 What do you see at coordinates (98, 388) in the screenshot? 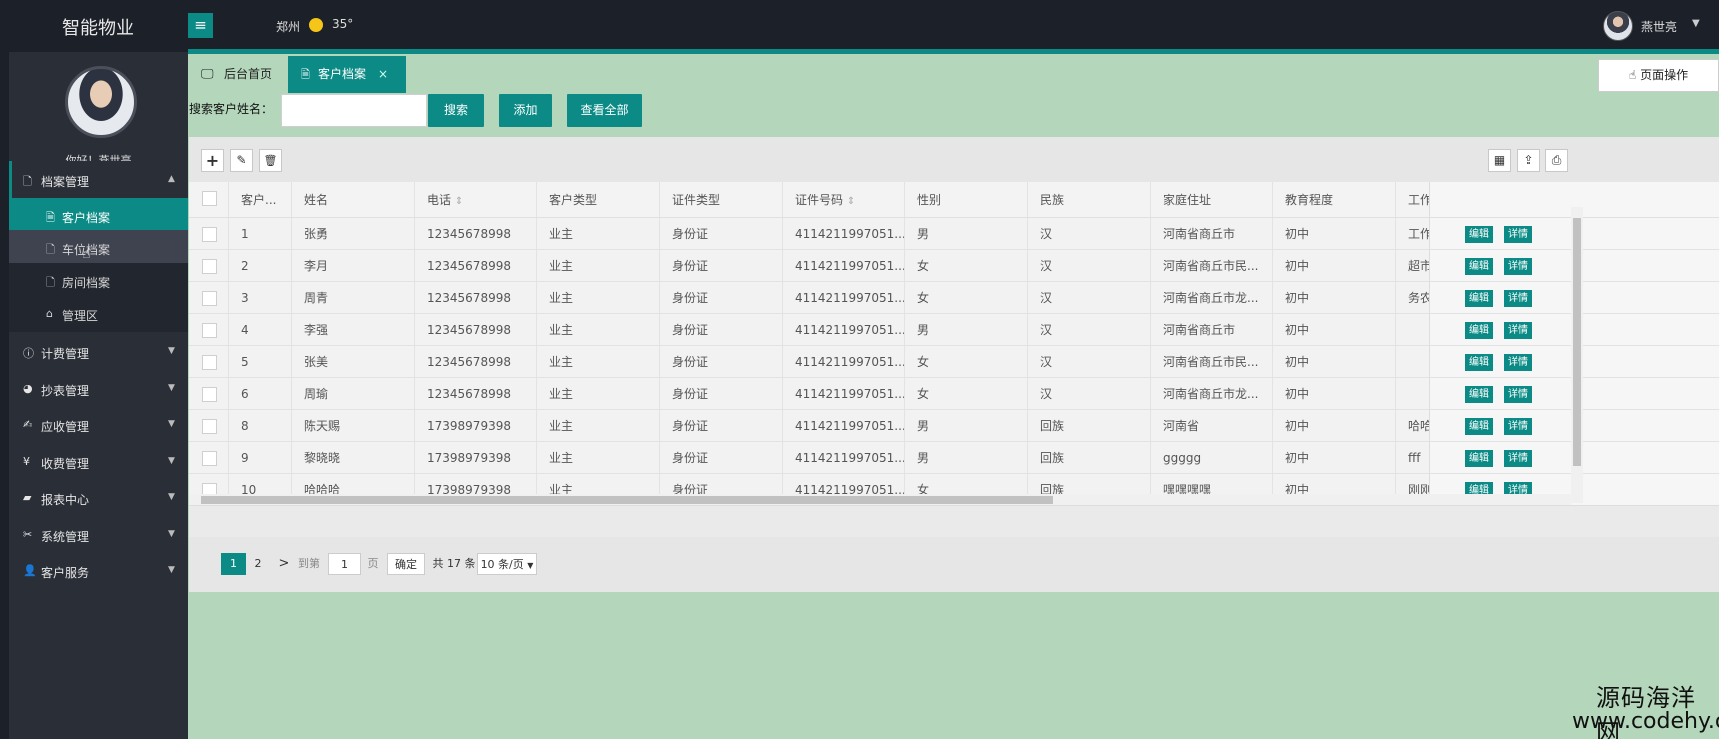
I see `nav-meter-reading: ◕ 抄表管理 ▼` at bounding box center [98, 388].